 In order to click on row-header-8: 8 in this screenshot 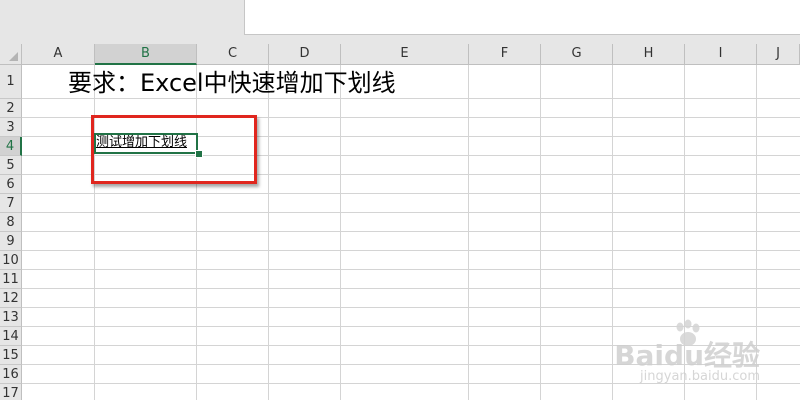, I will do `click(11, 222)`.